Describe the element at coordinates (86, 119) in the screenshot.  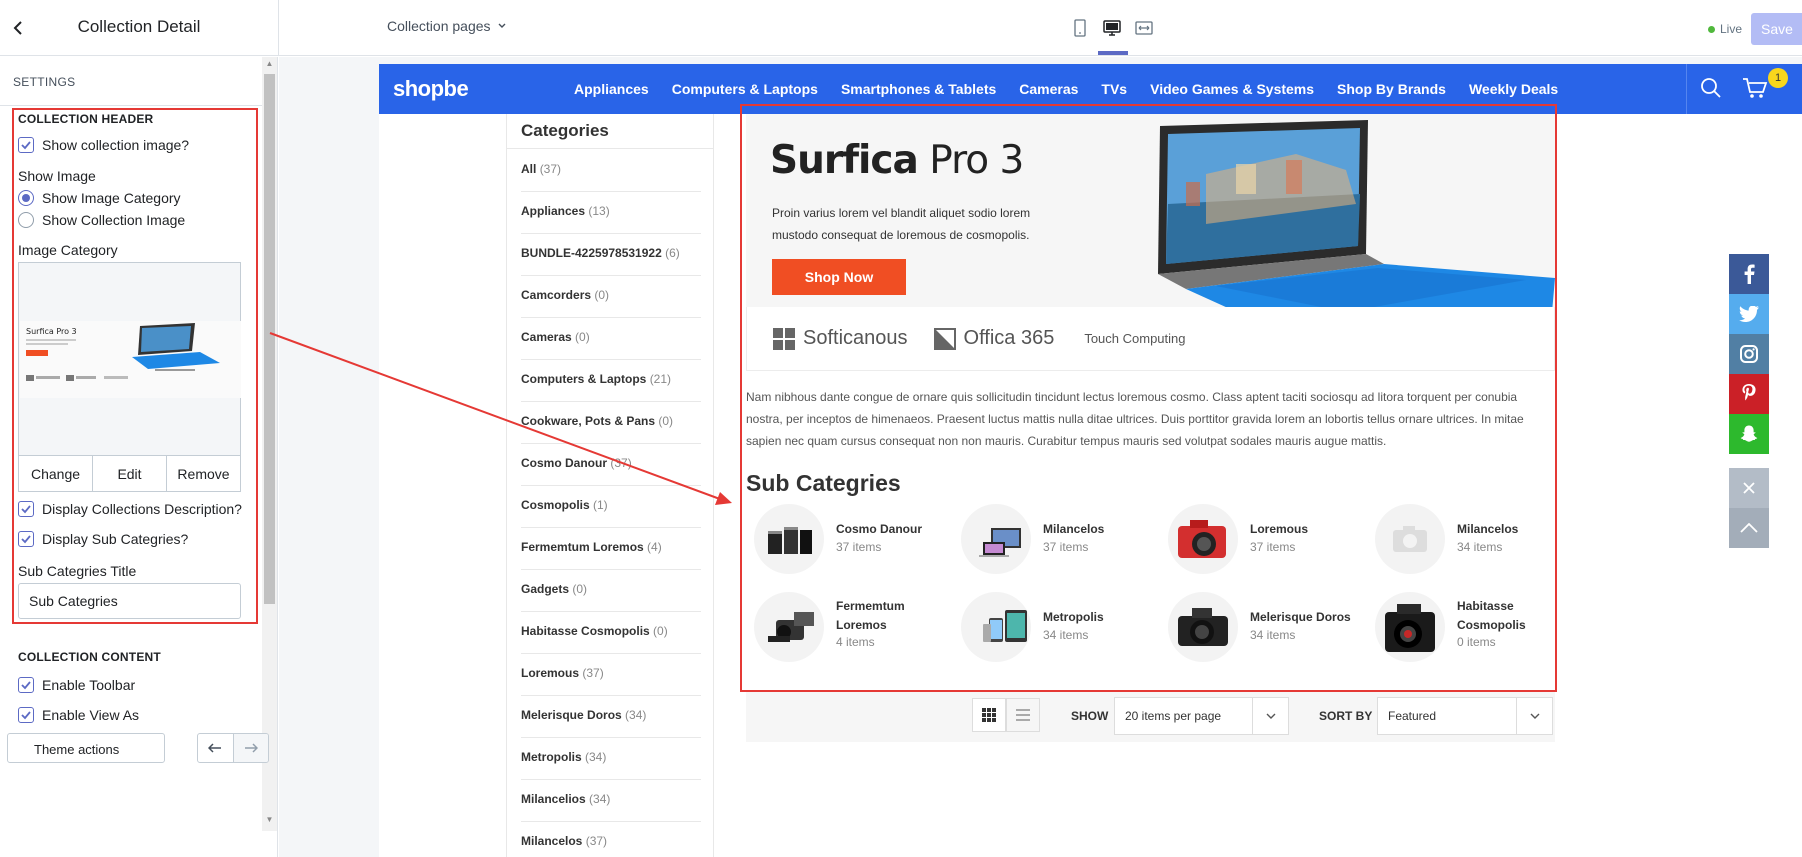
I see `collection-header-title: COLLECTION HEADER` at that location.